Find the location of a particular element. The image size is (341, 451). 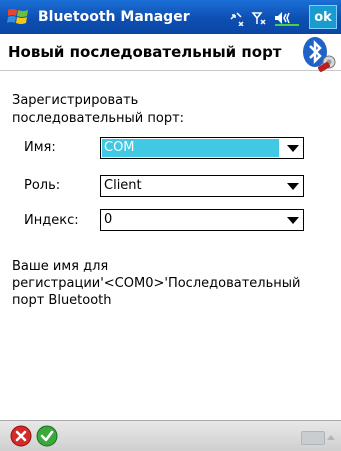

cancel-icon is located at coordinates (21, 436).